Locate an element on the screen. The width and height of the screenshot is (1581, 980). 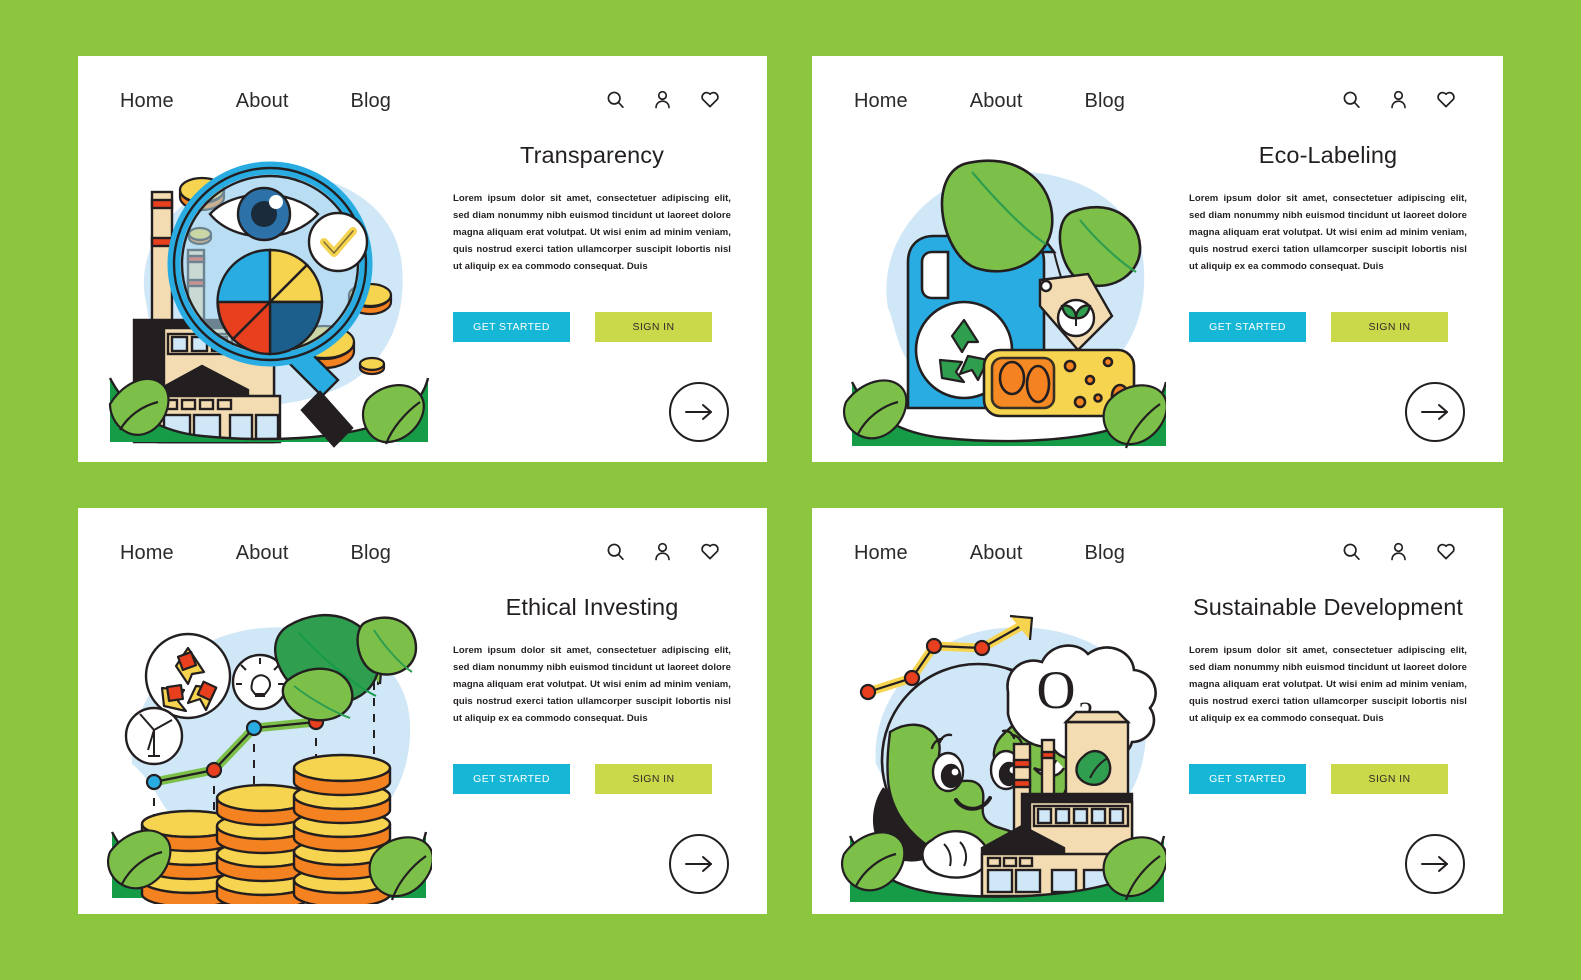
illustration-transparency is located at coordinates (267, 302).